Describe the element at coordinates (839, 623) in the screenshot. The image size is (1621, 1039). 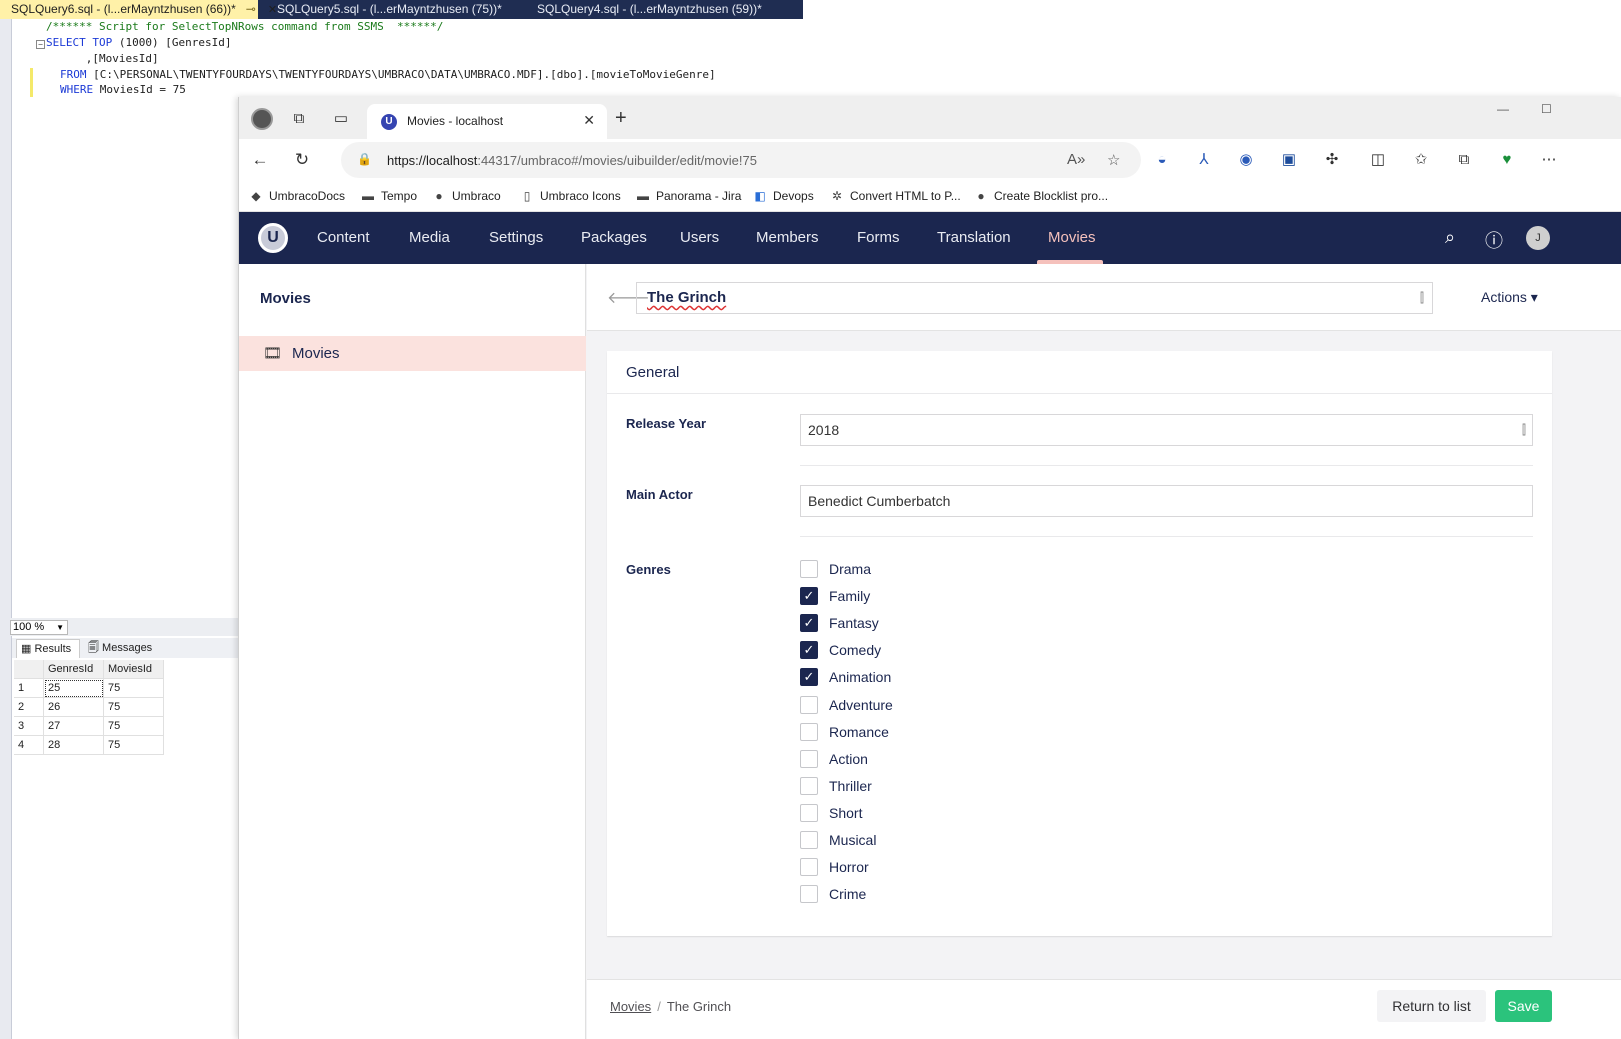
I see `genre-checkbox-fantasy: ✓ Fantasy` at that location.